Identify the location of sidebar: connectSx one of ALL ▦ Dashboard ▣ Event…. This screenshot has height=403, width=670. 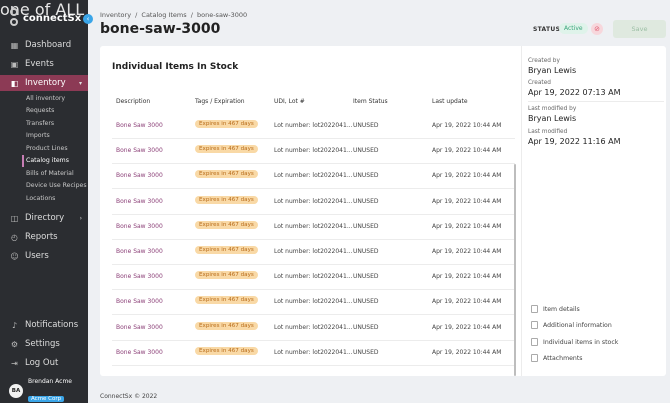
(44, 201).